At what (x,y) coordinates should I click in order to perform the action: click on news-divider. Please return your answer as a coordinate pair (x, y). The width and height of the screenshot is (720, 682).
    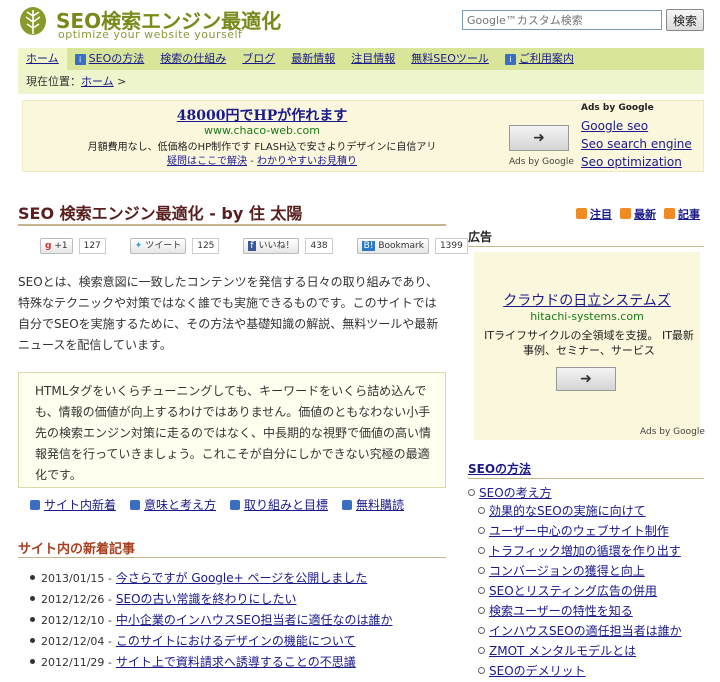
    Looking at the image, I should click on (232, 557).